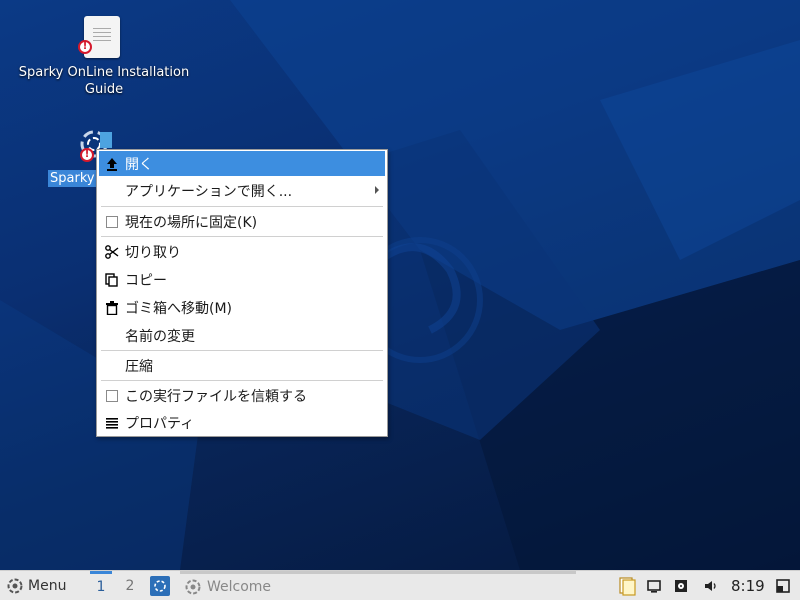 Image resolution: width=800 pixels, height=600 pixels. Describe the element at coordinates (242, 221) in the screenshot. I see `menu-item-pin: 現在の場所に固定(K)` at that location.